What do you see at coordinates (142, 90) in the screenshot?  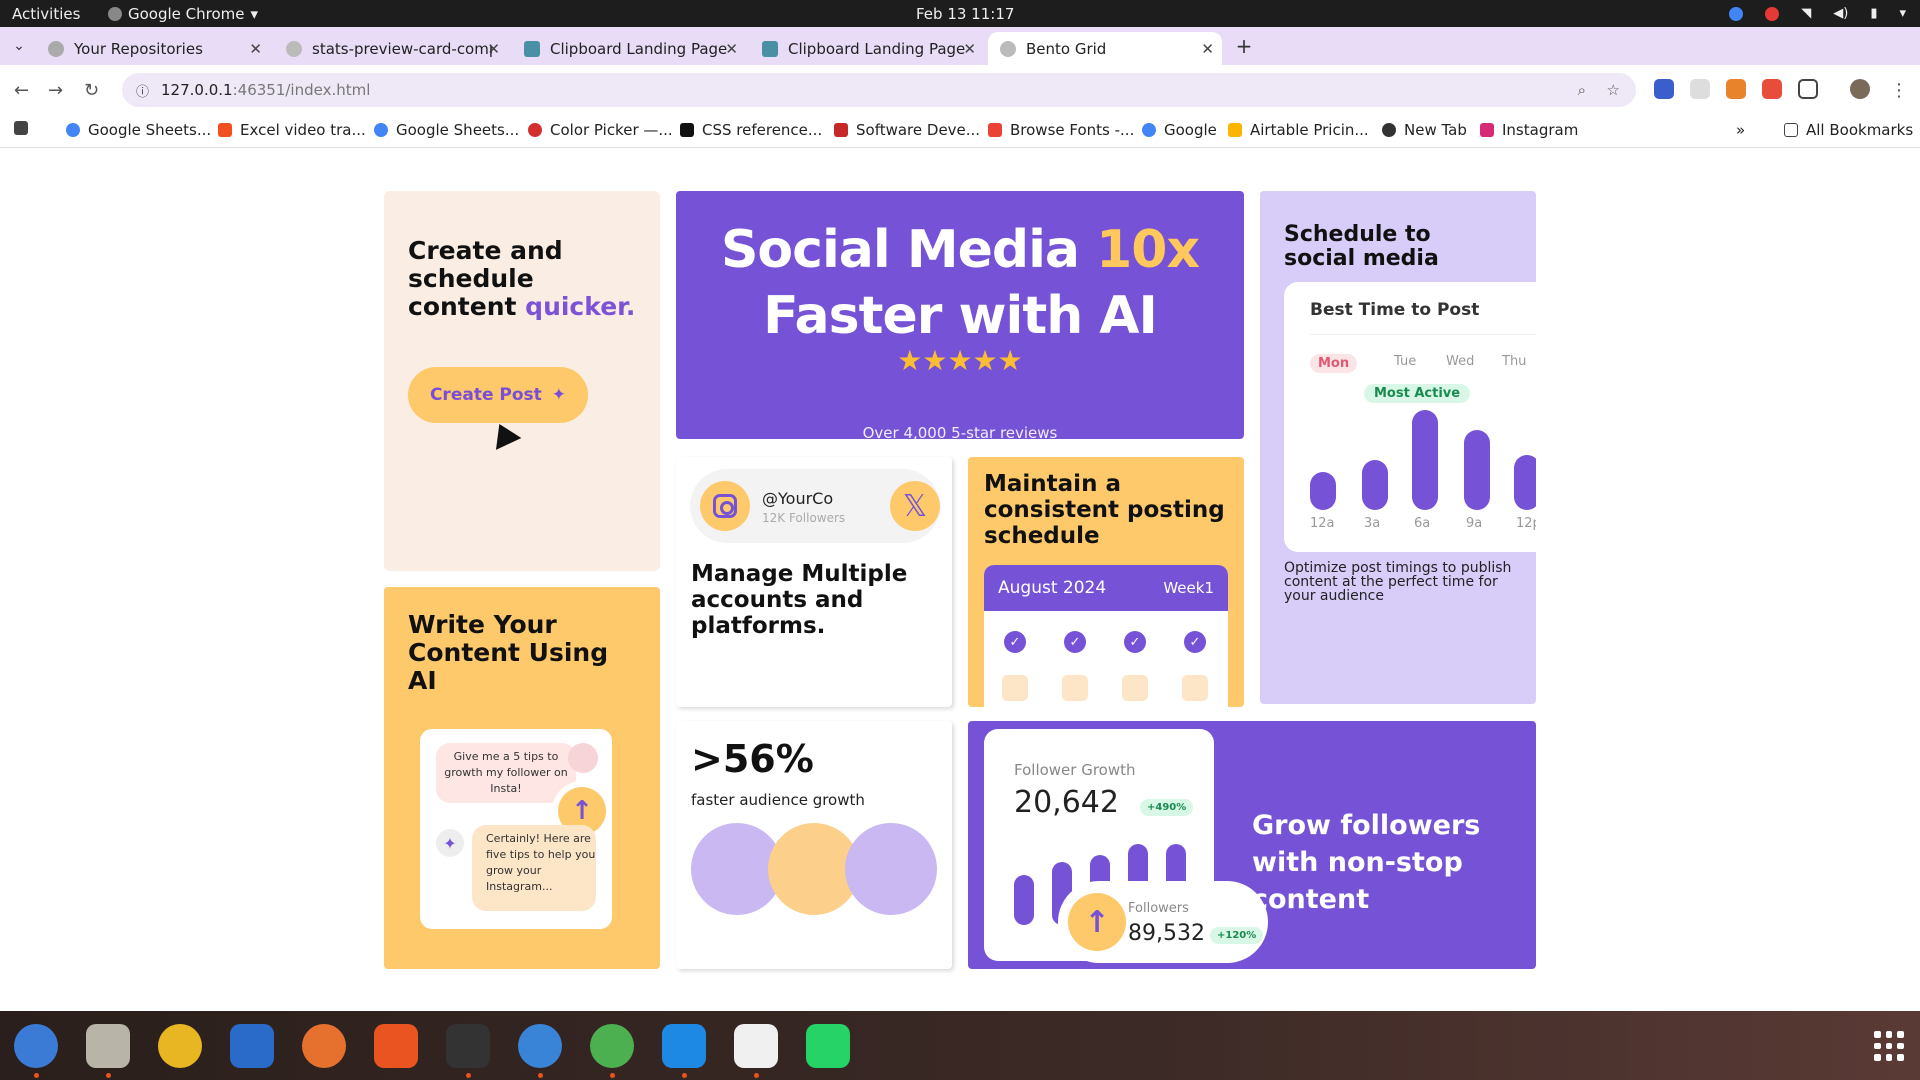 I see `site-info-icon: ⓘ` at bounding box center [142, 90].